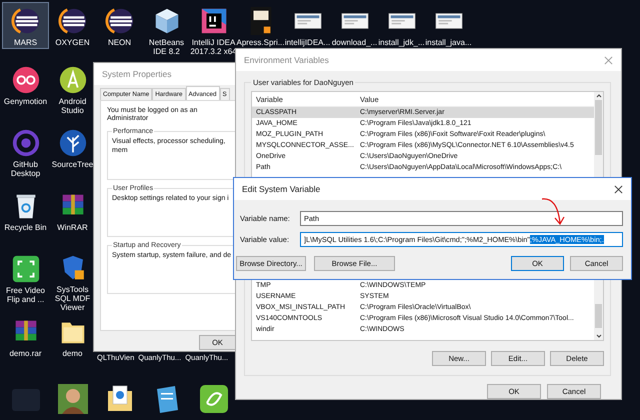 This screenshot has height=420, width=640. Describe the element at coordinates (137, 74) in the screenshot. I see `window-title: System Properties` at that location.